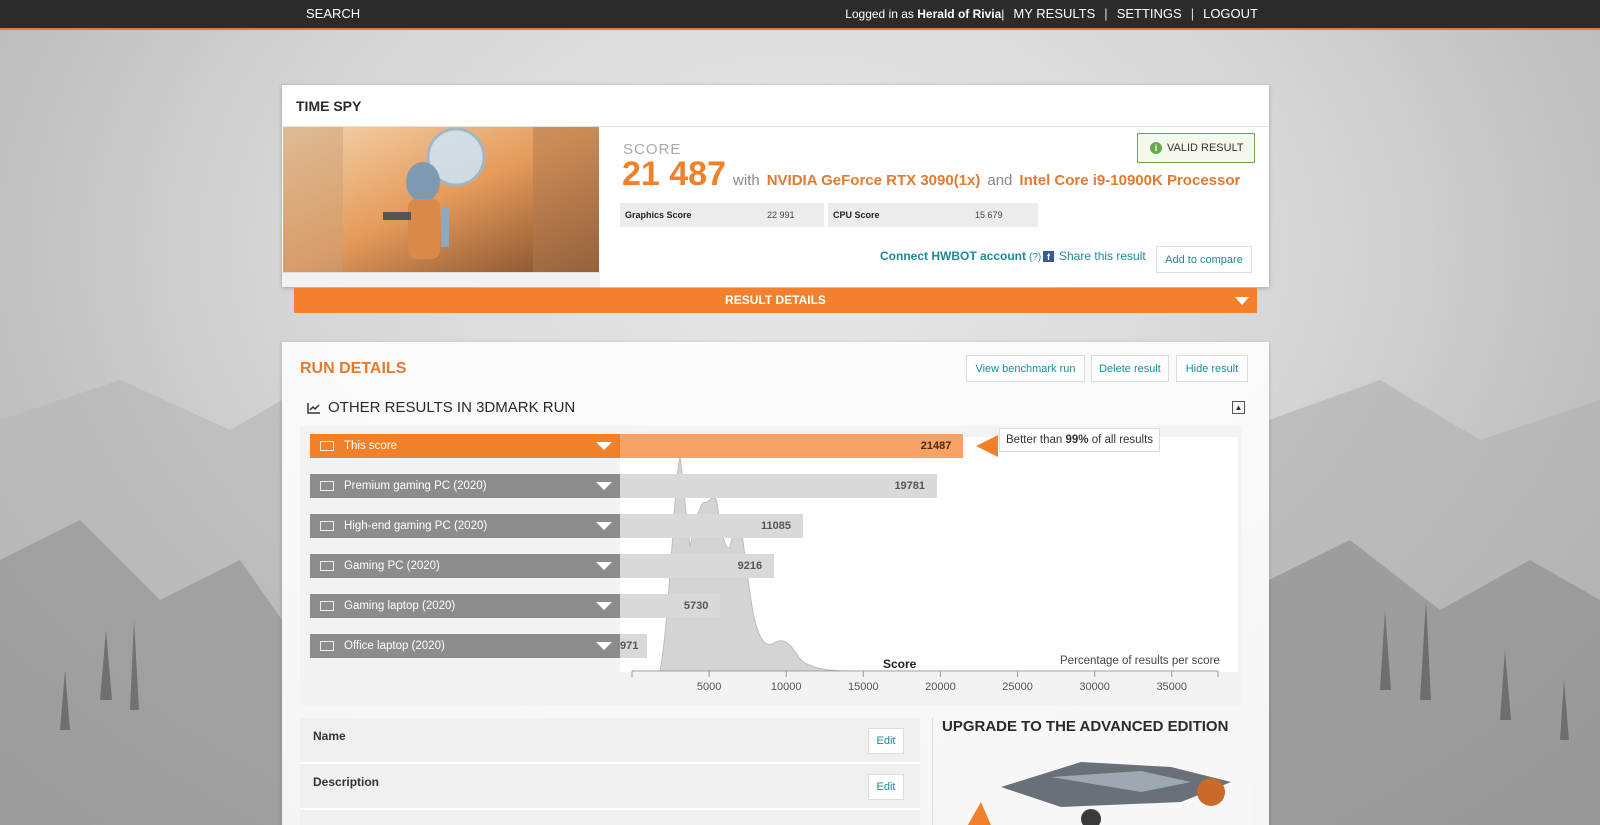 This screenshot has height=825, width=1600. I want to click on connect-hwbot-link: Connect HWBOT account (?), so click(960, 256).